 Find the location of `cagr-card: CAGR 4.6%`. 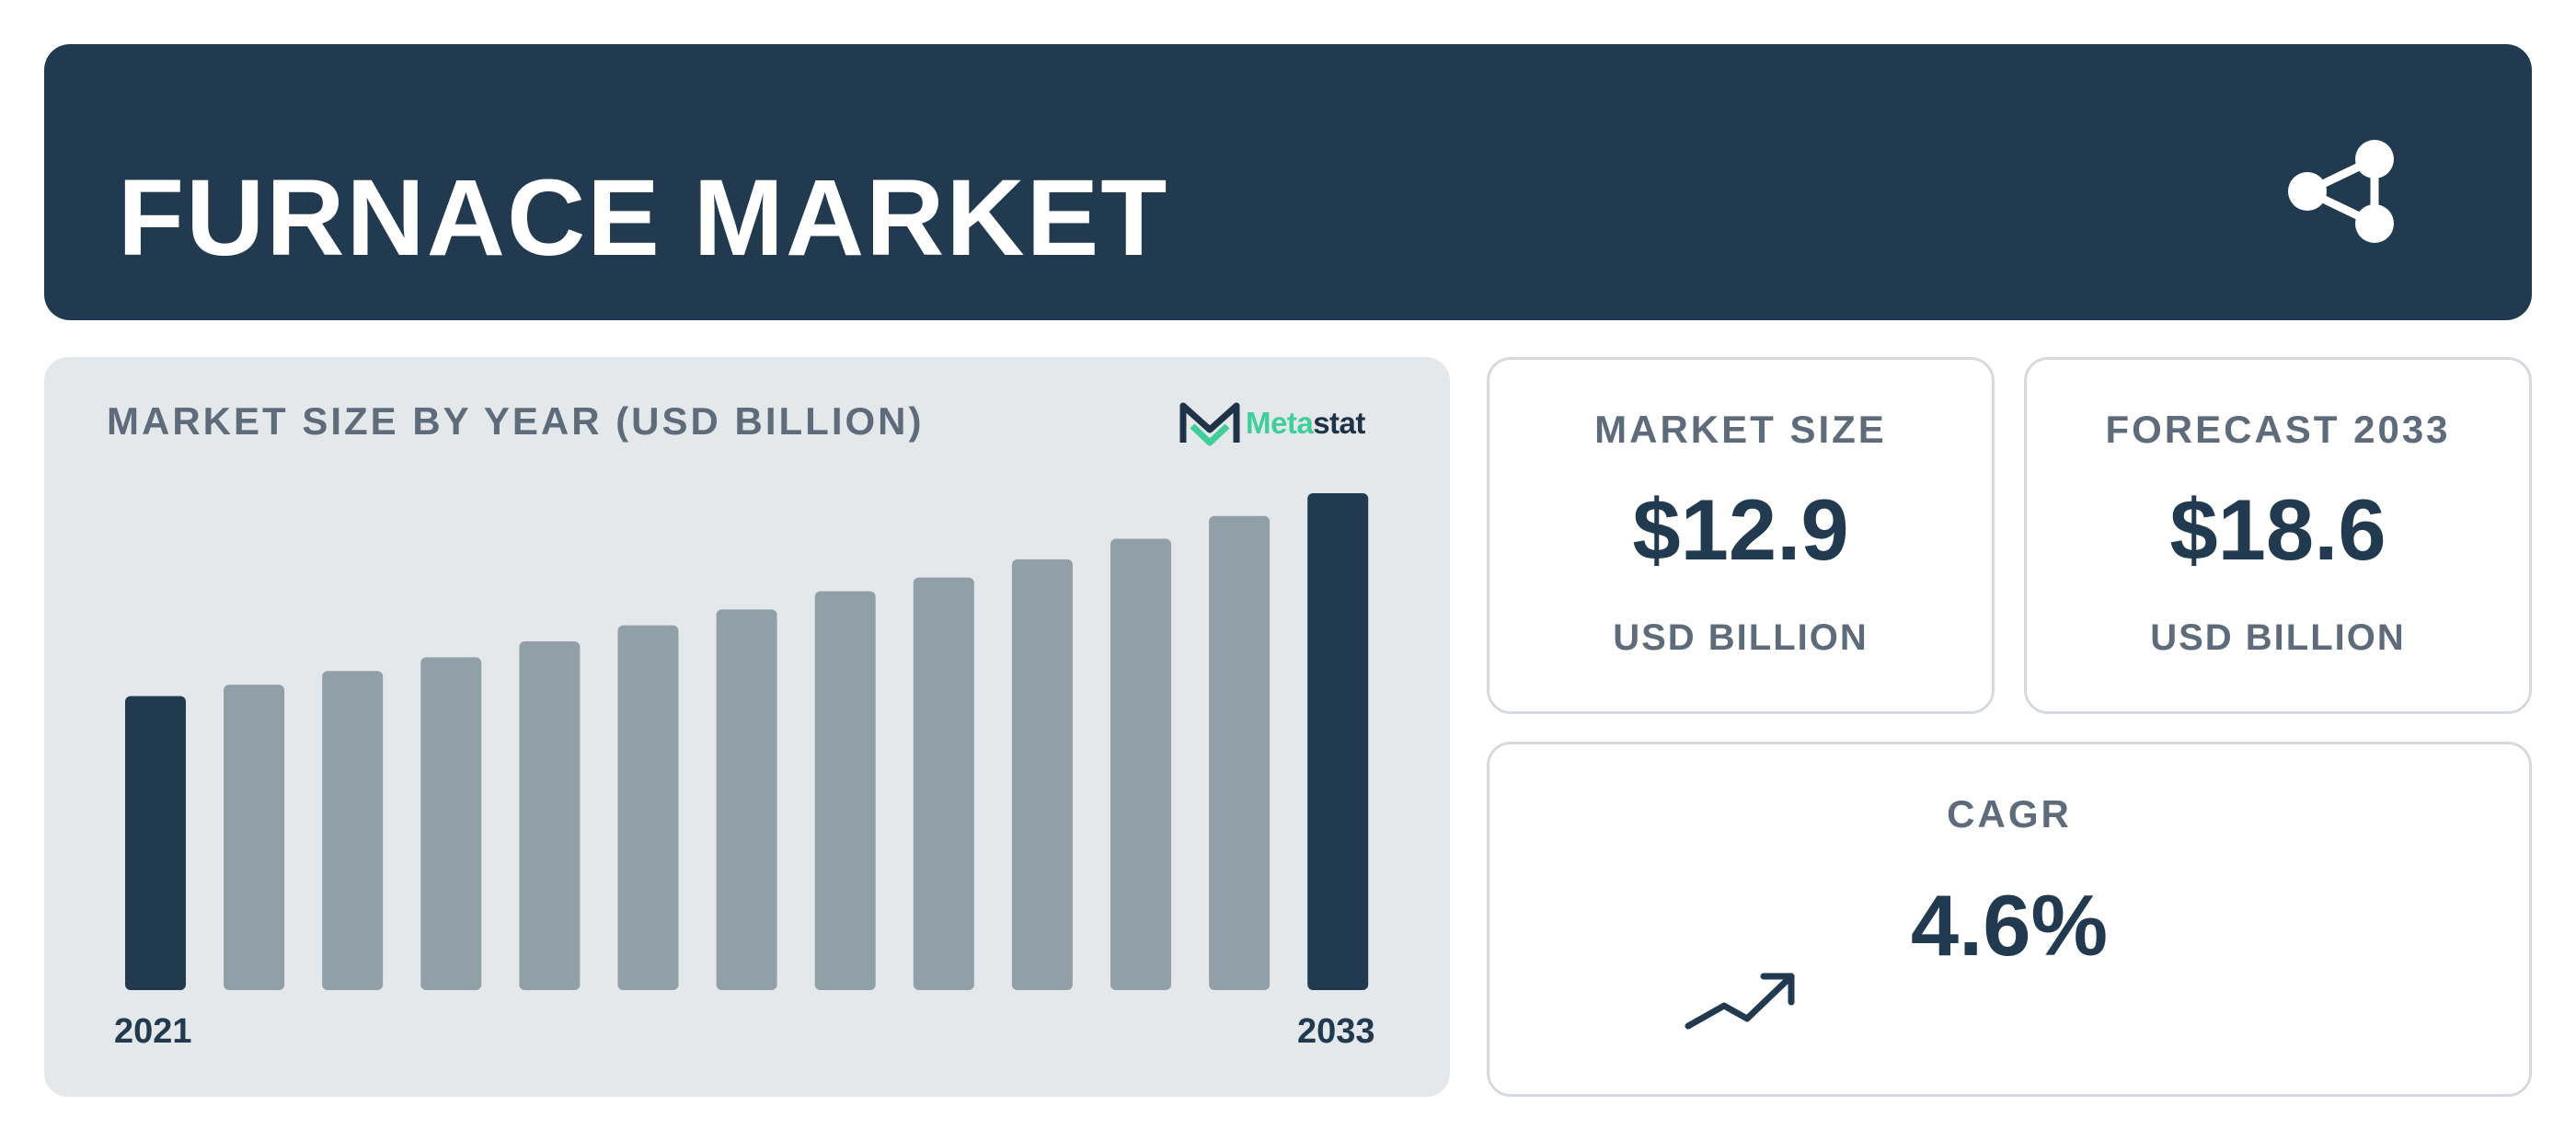

cagr-card: CAGR 4.6% is located at coordinates (2009, 920).